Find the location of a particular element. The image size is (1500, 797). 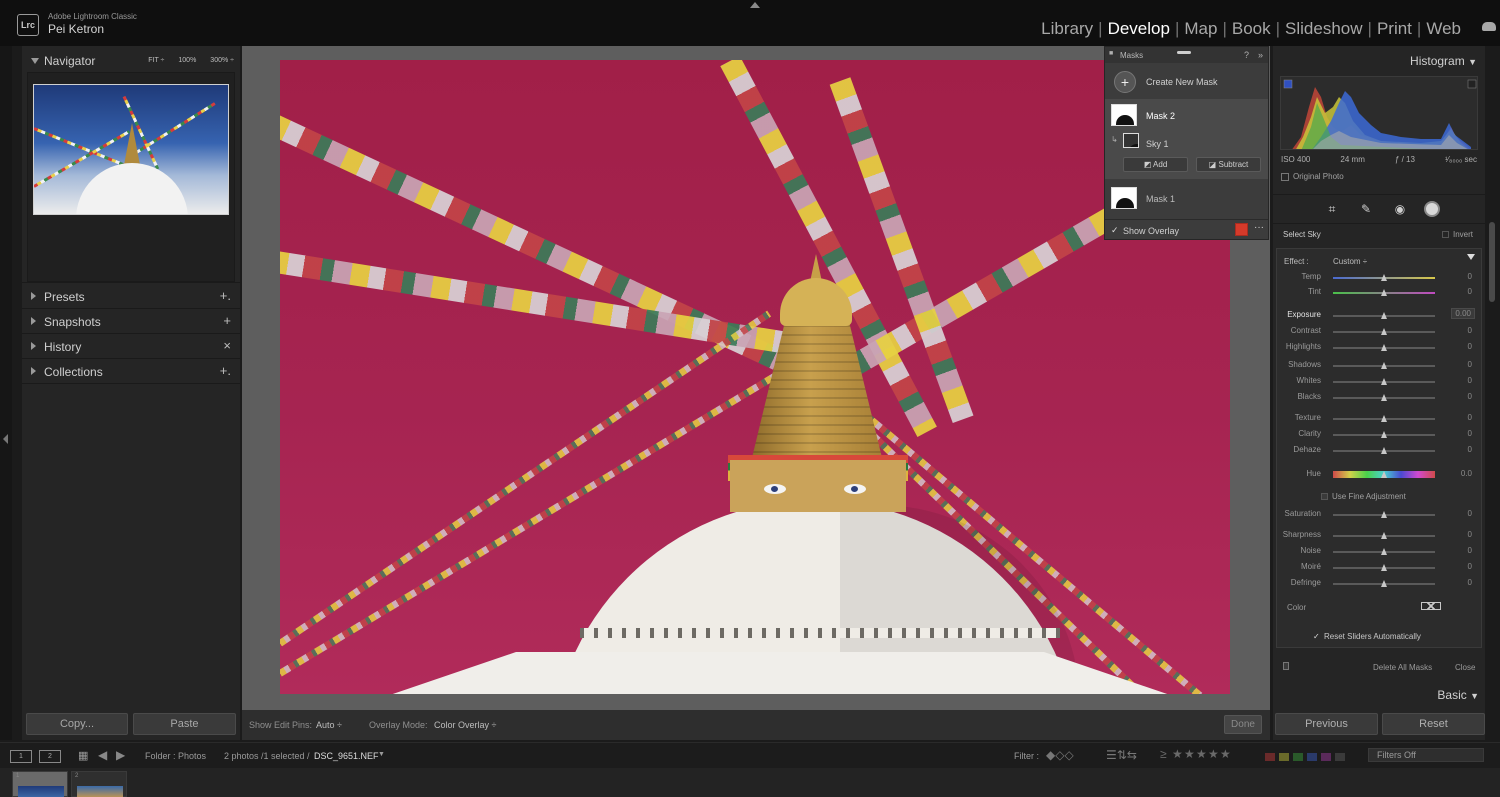

contrast-slider: Contrast 0 is located at coordinates (1379, 332).